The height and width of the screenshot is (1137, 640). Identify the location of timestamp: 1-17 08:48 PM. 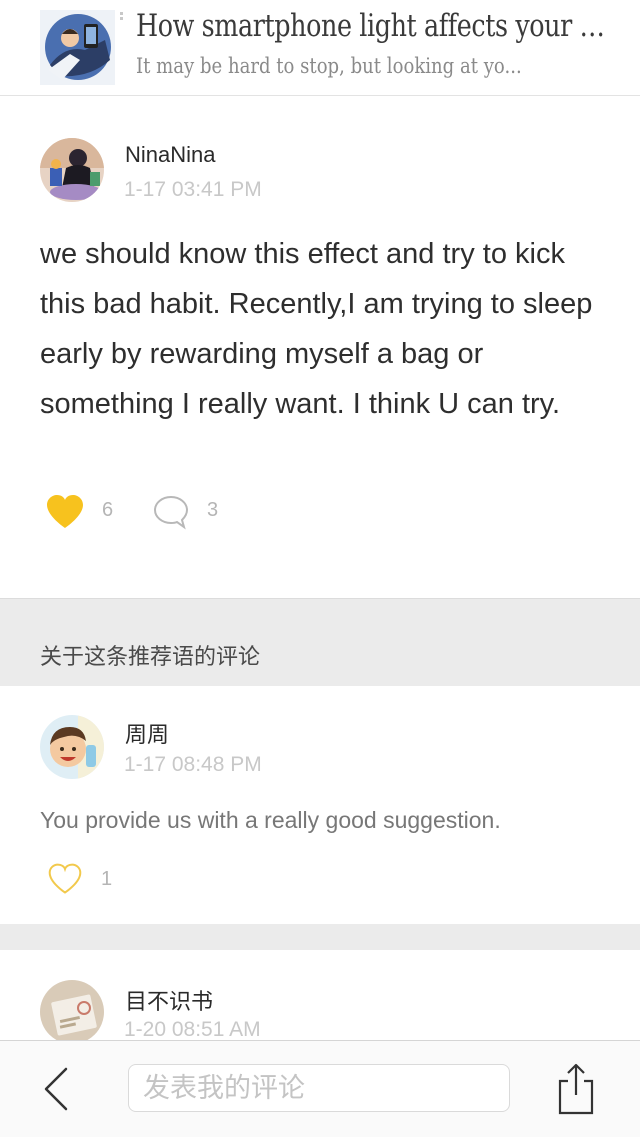
(193, 764).